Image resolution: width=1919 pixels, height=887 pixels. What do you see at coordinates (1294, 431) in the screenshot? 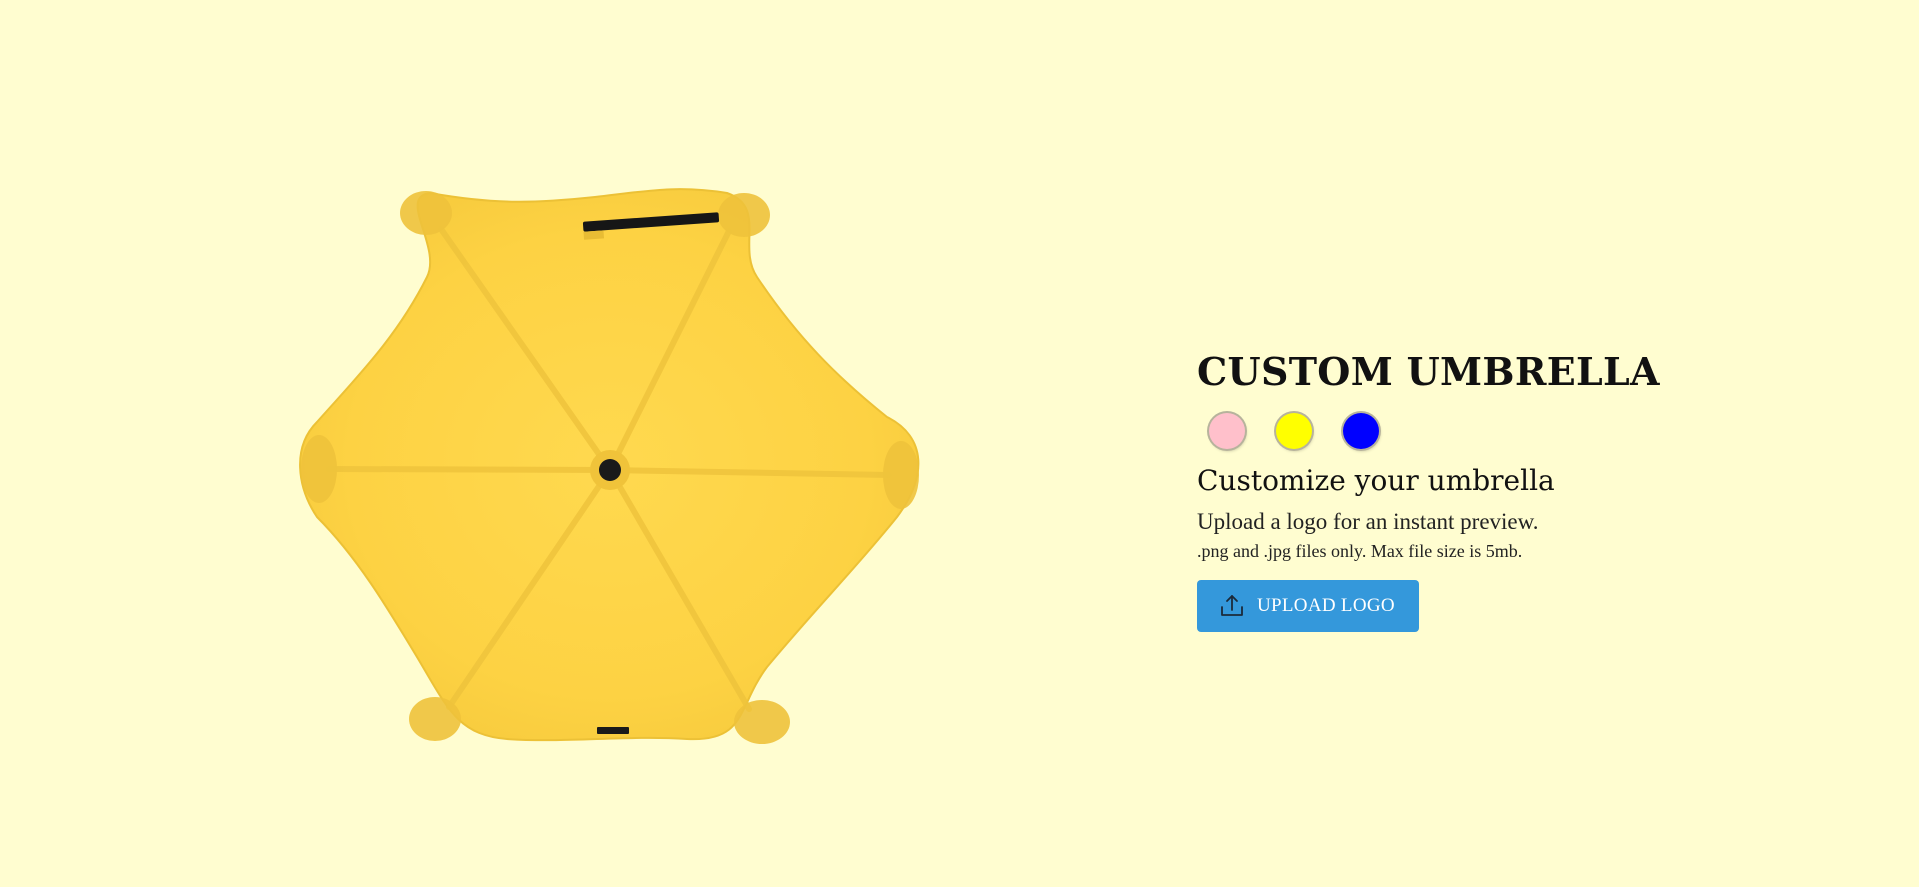
I see `swatch-yellow` at bounding box center [1294, 431].